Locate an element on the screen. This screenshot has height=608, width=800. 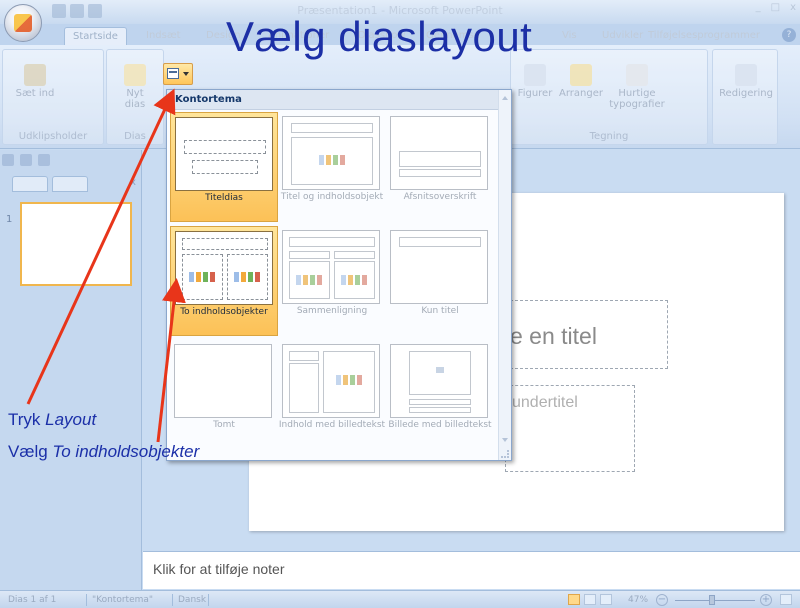
editing-group: Redigering is located at coordinates (745, 97).